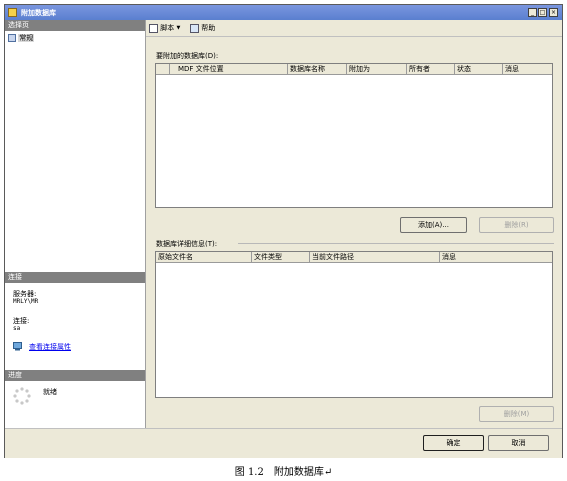 This screenshot has width=567, height=481. I want to click on script-label: 脚本, so click(167, 28).